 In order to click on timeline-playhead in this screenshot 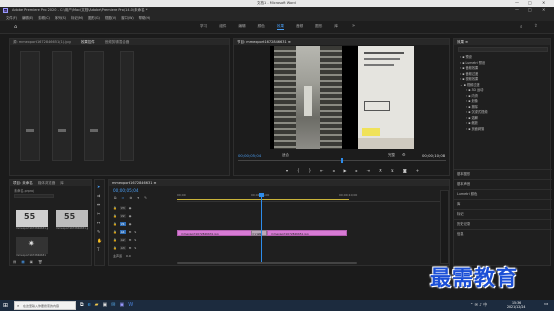, I will do `click(261, 229)`.